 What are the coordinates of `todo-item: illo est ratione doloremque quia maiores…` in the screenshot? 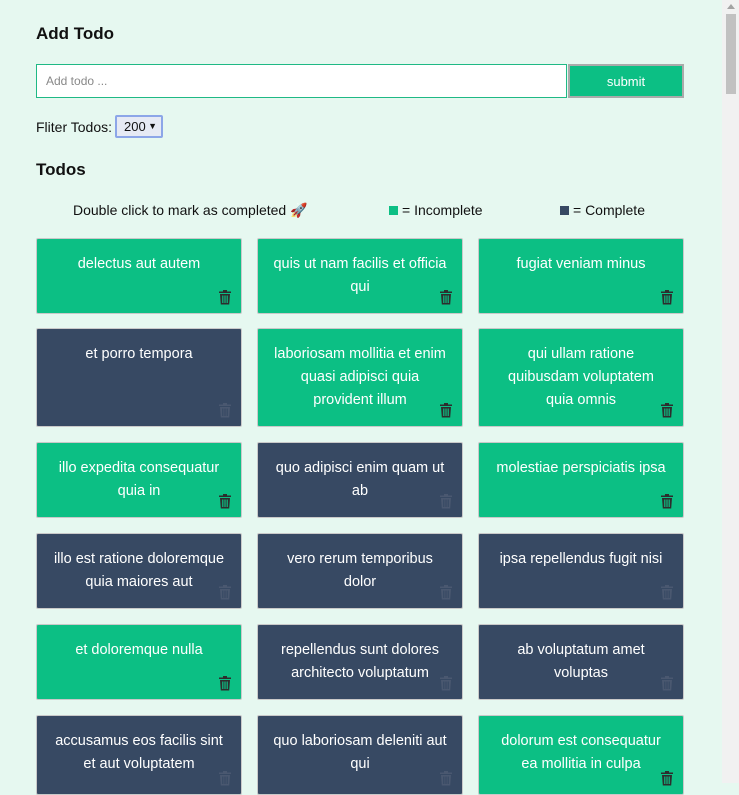 It's located at (139, 571).